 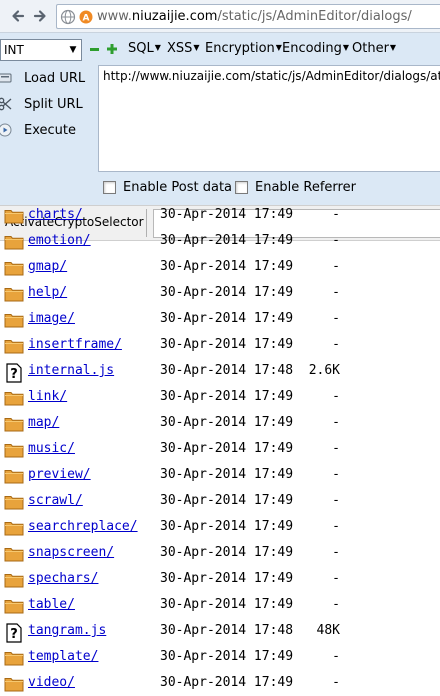 What do you see at coordinates (51, 318) in the screenshot?
I see `entry-link: image/` at bounding box center [51, 318].